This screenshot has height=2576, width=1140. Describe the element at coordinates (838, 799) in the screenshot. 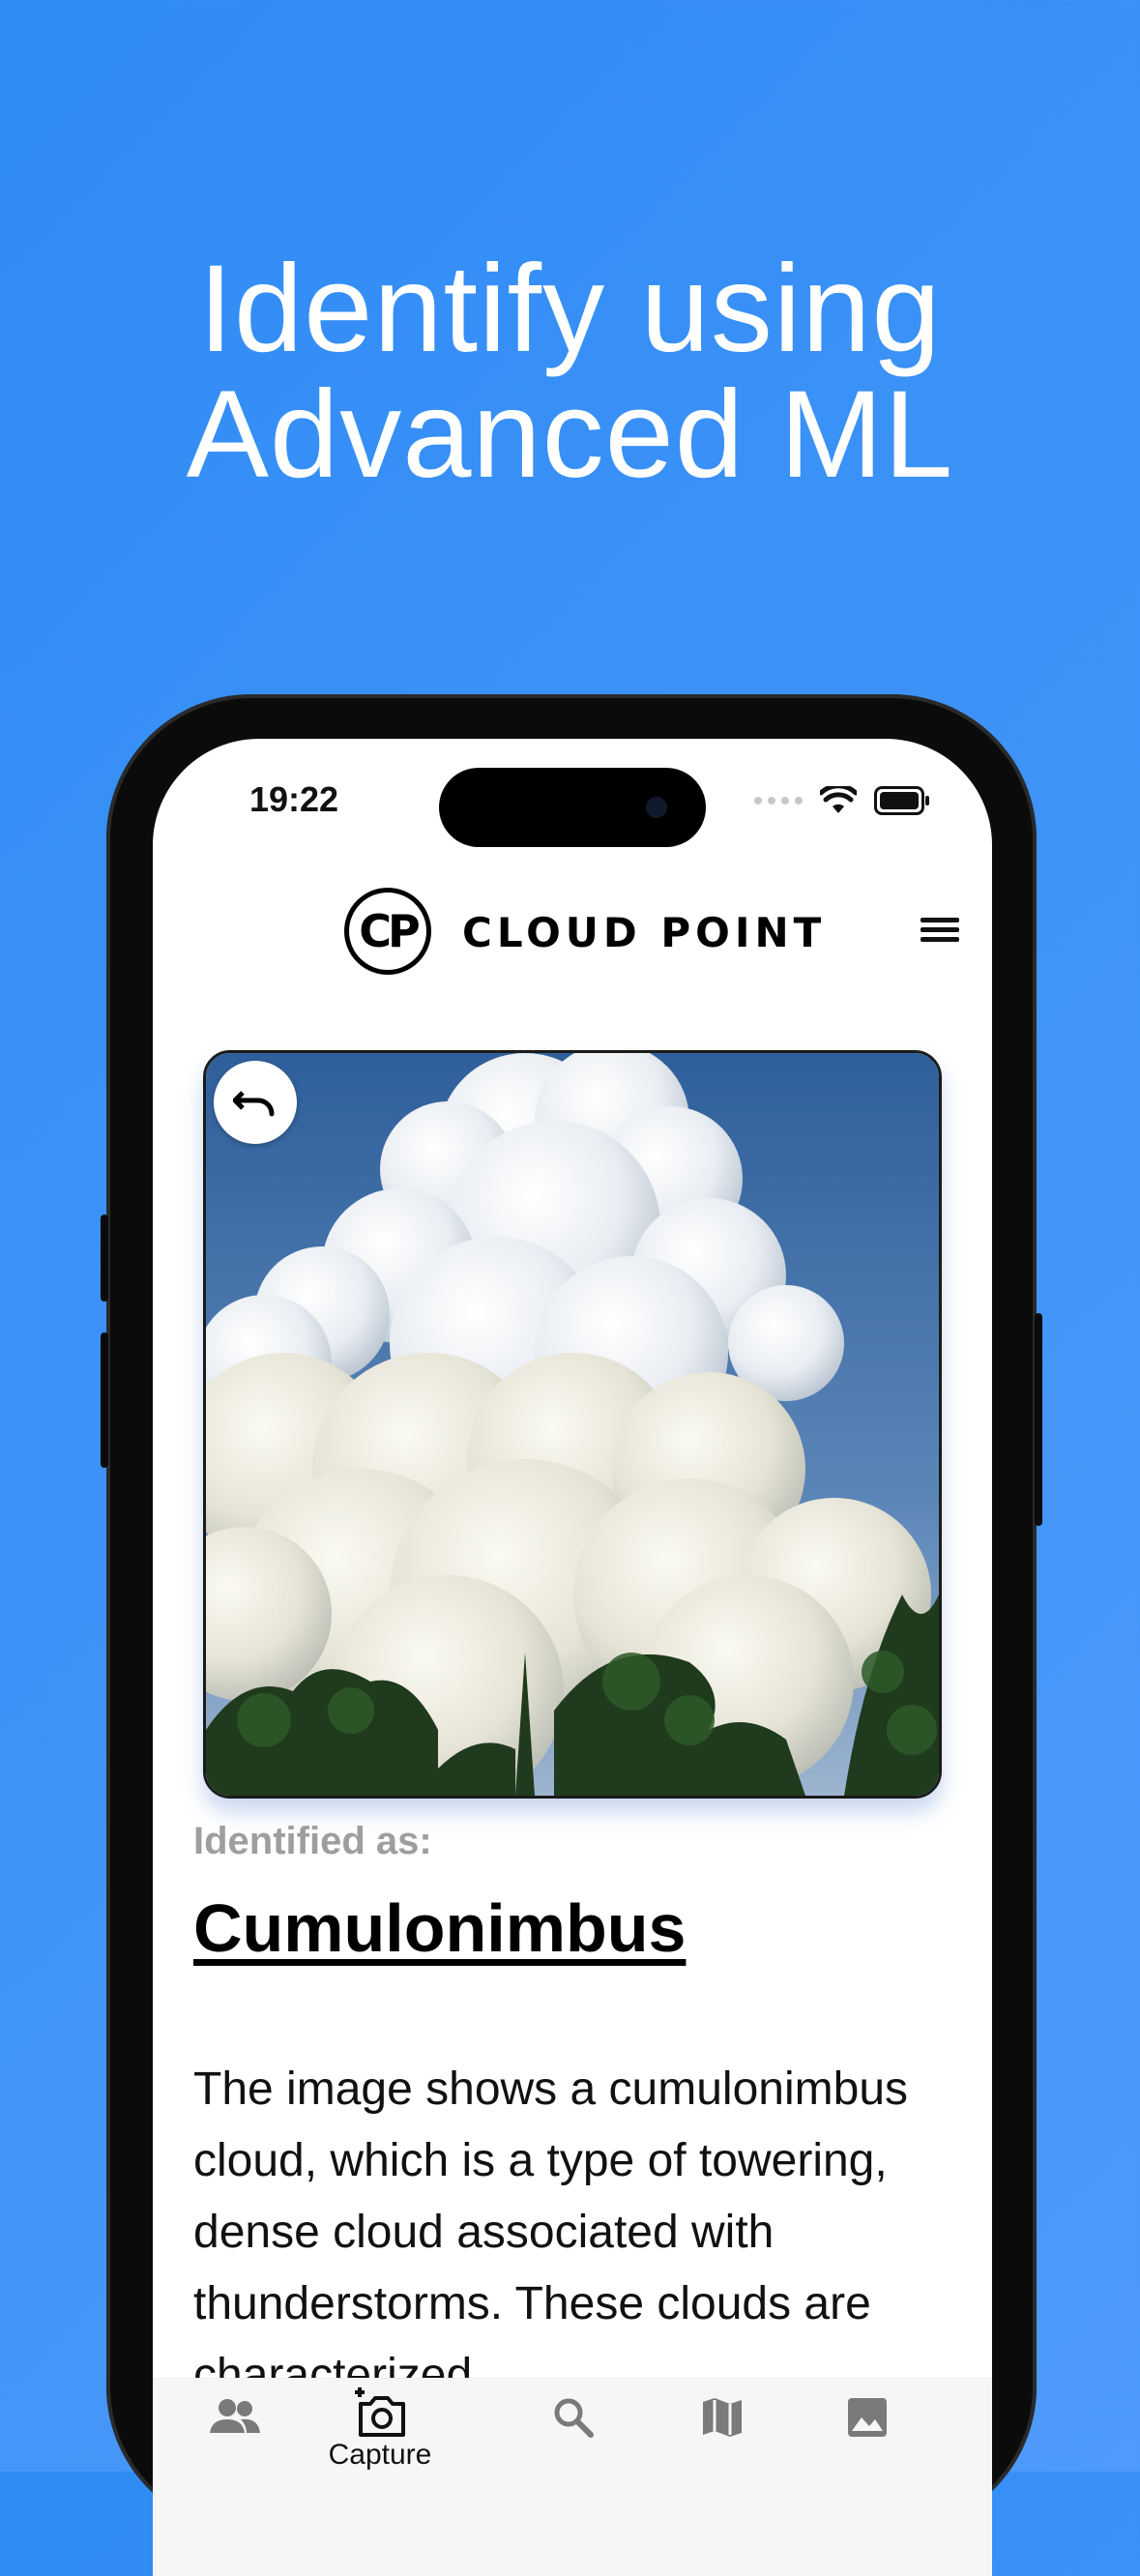

I see `wifi-icon` at that location.